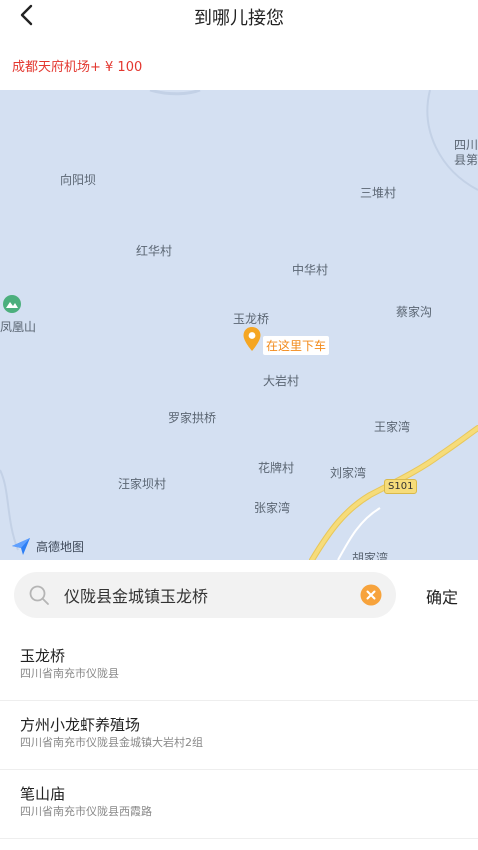  Describe the element at coordinates (154, 251) in the screenshot. I see `place-label: 红华村` at that location.